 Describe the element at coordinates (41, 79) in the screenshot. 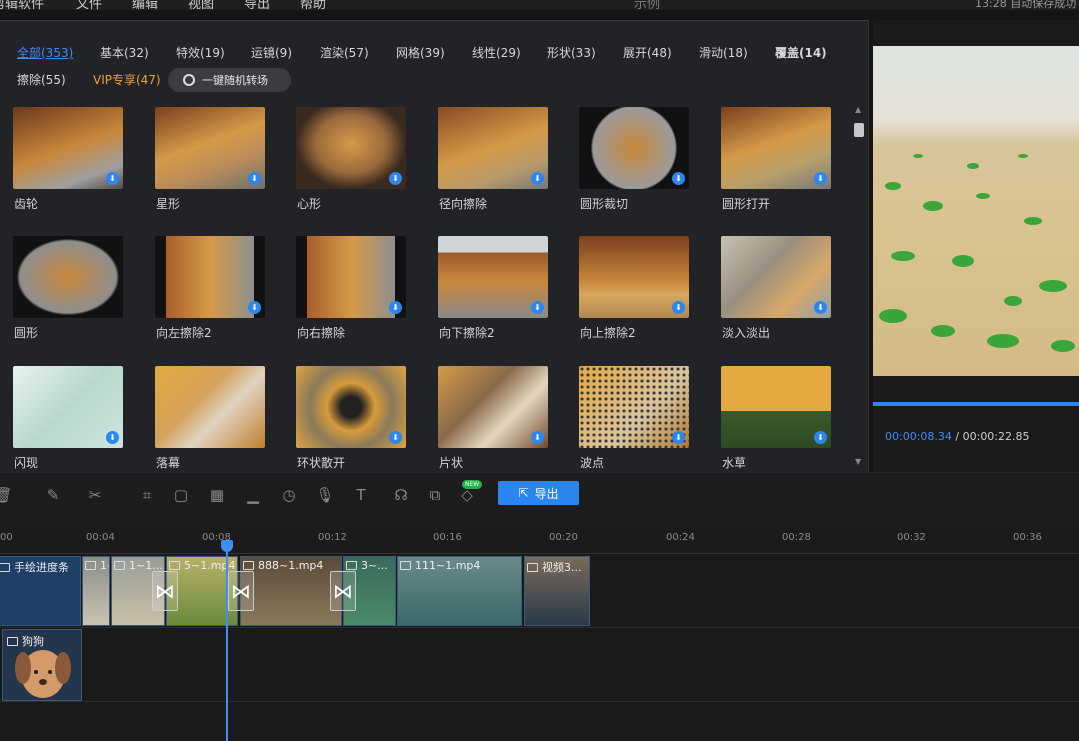

I see `tab-wipe: 擦除(55)` at that location.